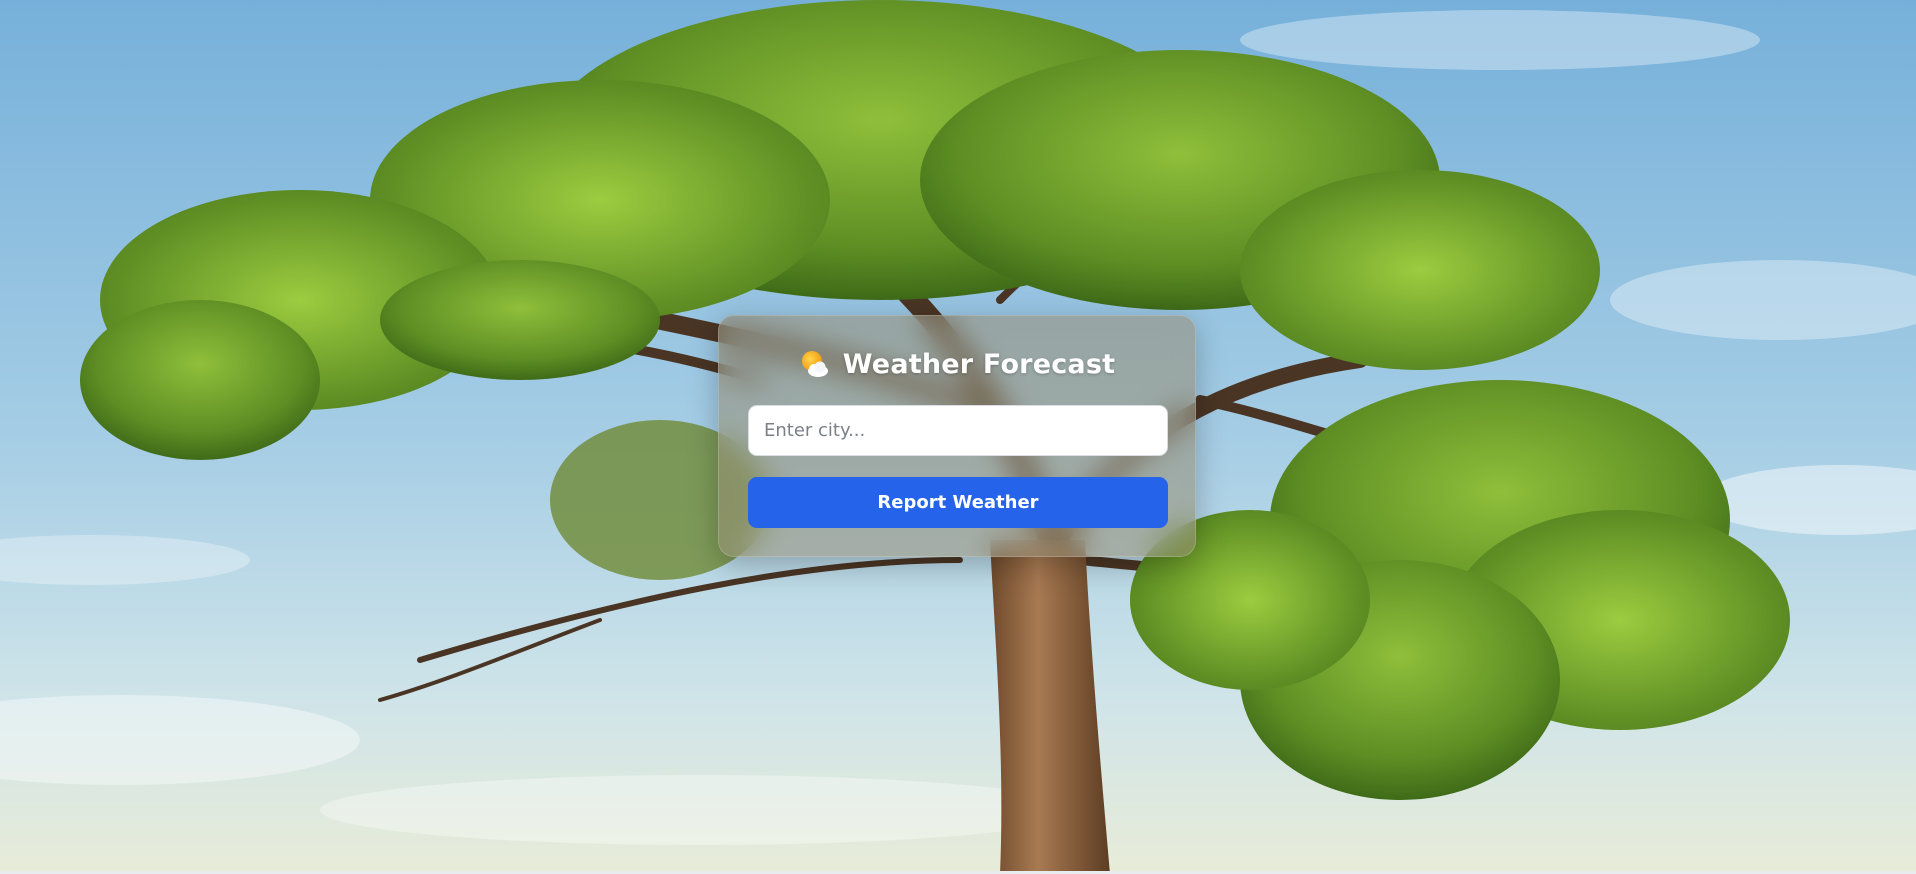  I want to click on title-row: Weather Forecast, so click(957, 364).